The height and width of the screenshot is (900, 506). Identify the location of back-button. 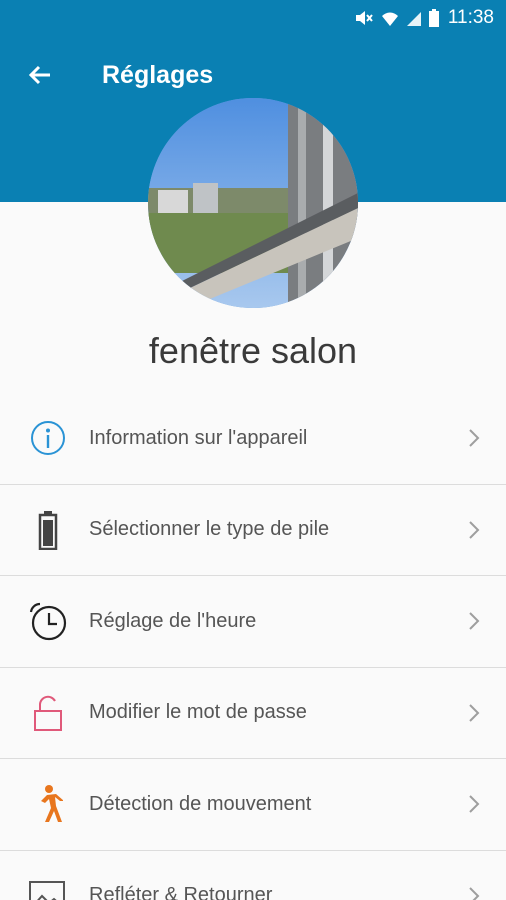
(40, 75).